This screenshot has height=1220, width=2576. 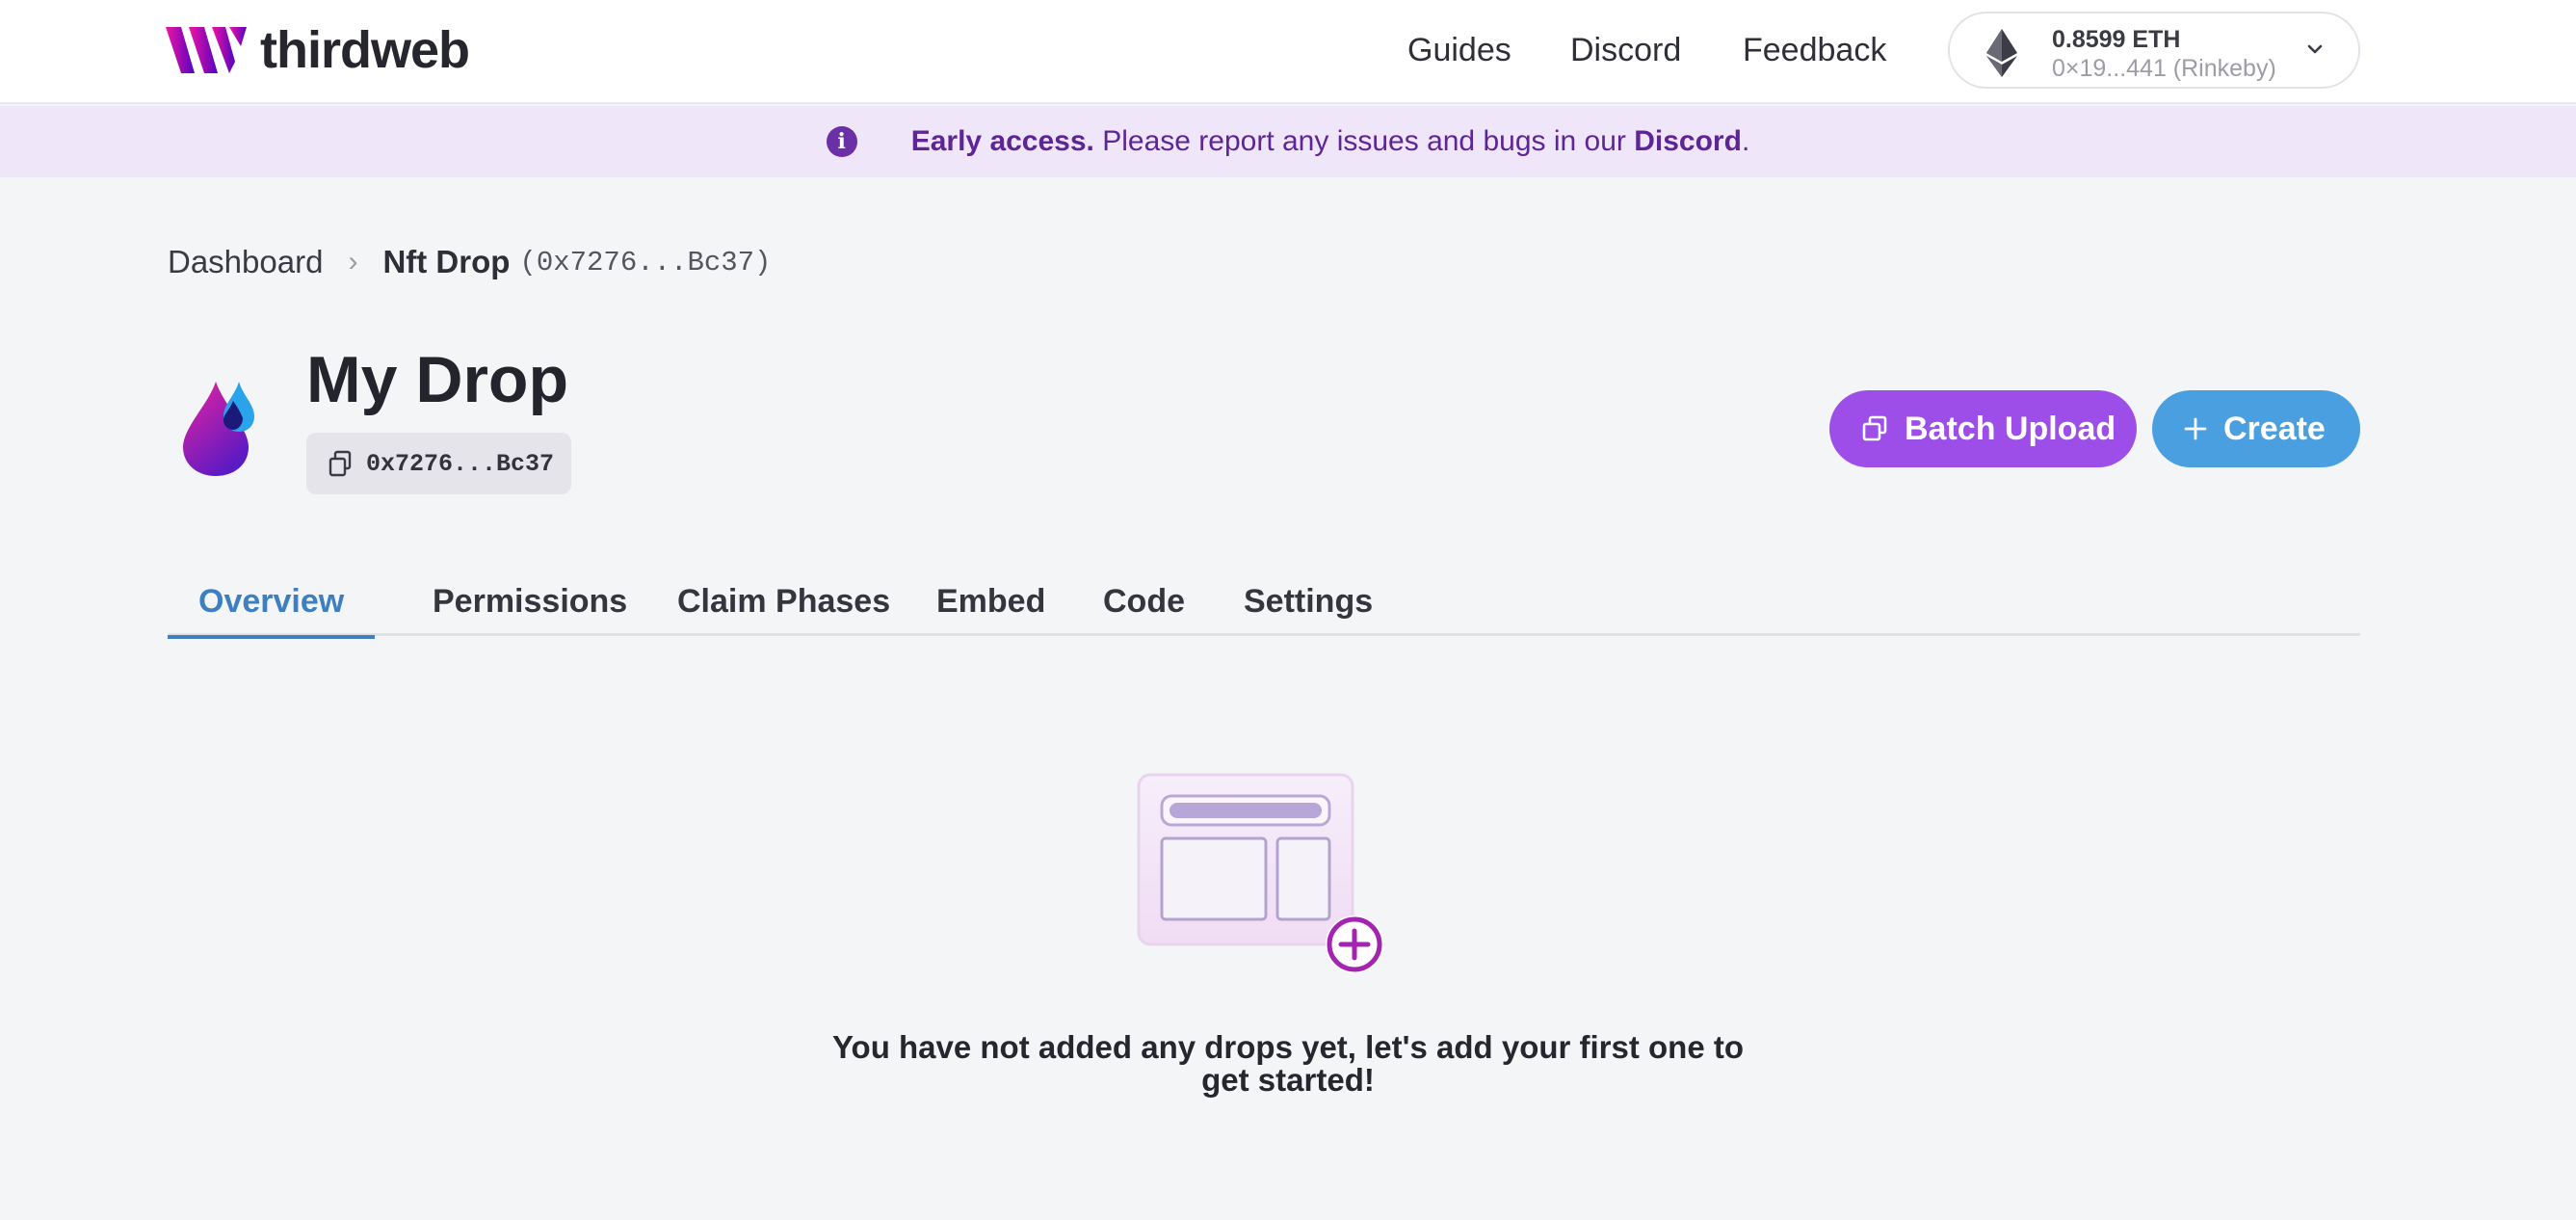 I want to click on wallet-button: 0.8599 ETH 0×19...441 (Rinkeby), so click(x=2154, y=50).